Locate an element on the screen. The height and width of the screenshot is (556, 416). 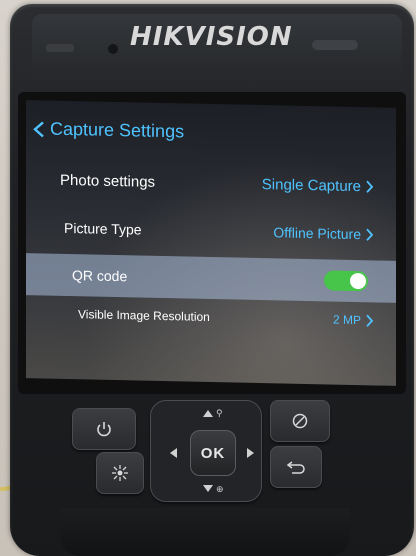
visible-image-resolution-value-text: 2 MP is located at coordinates (346, 320).